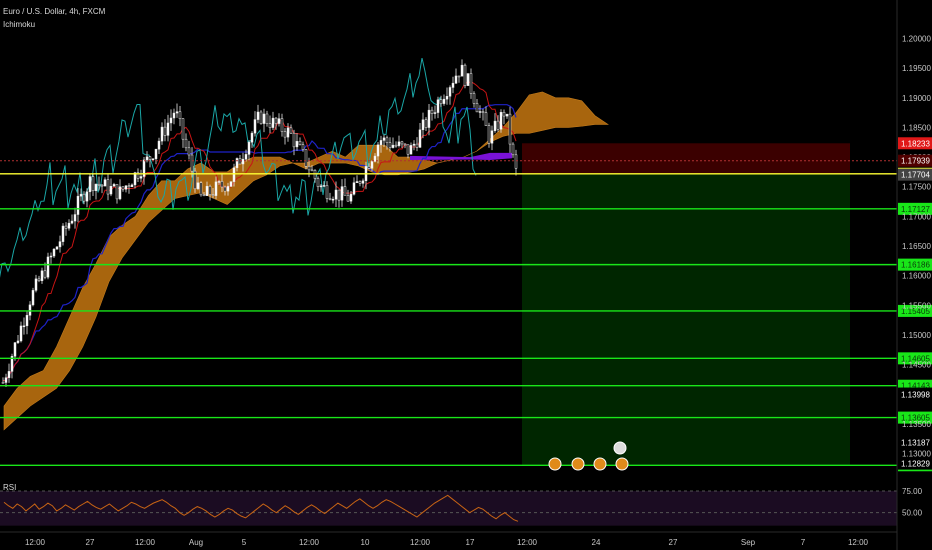 The width and height of the screenshot is (932, 550). I want to click on price-tick-label: 1.16000, so click(916, 276).